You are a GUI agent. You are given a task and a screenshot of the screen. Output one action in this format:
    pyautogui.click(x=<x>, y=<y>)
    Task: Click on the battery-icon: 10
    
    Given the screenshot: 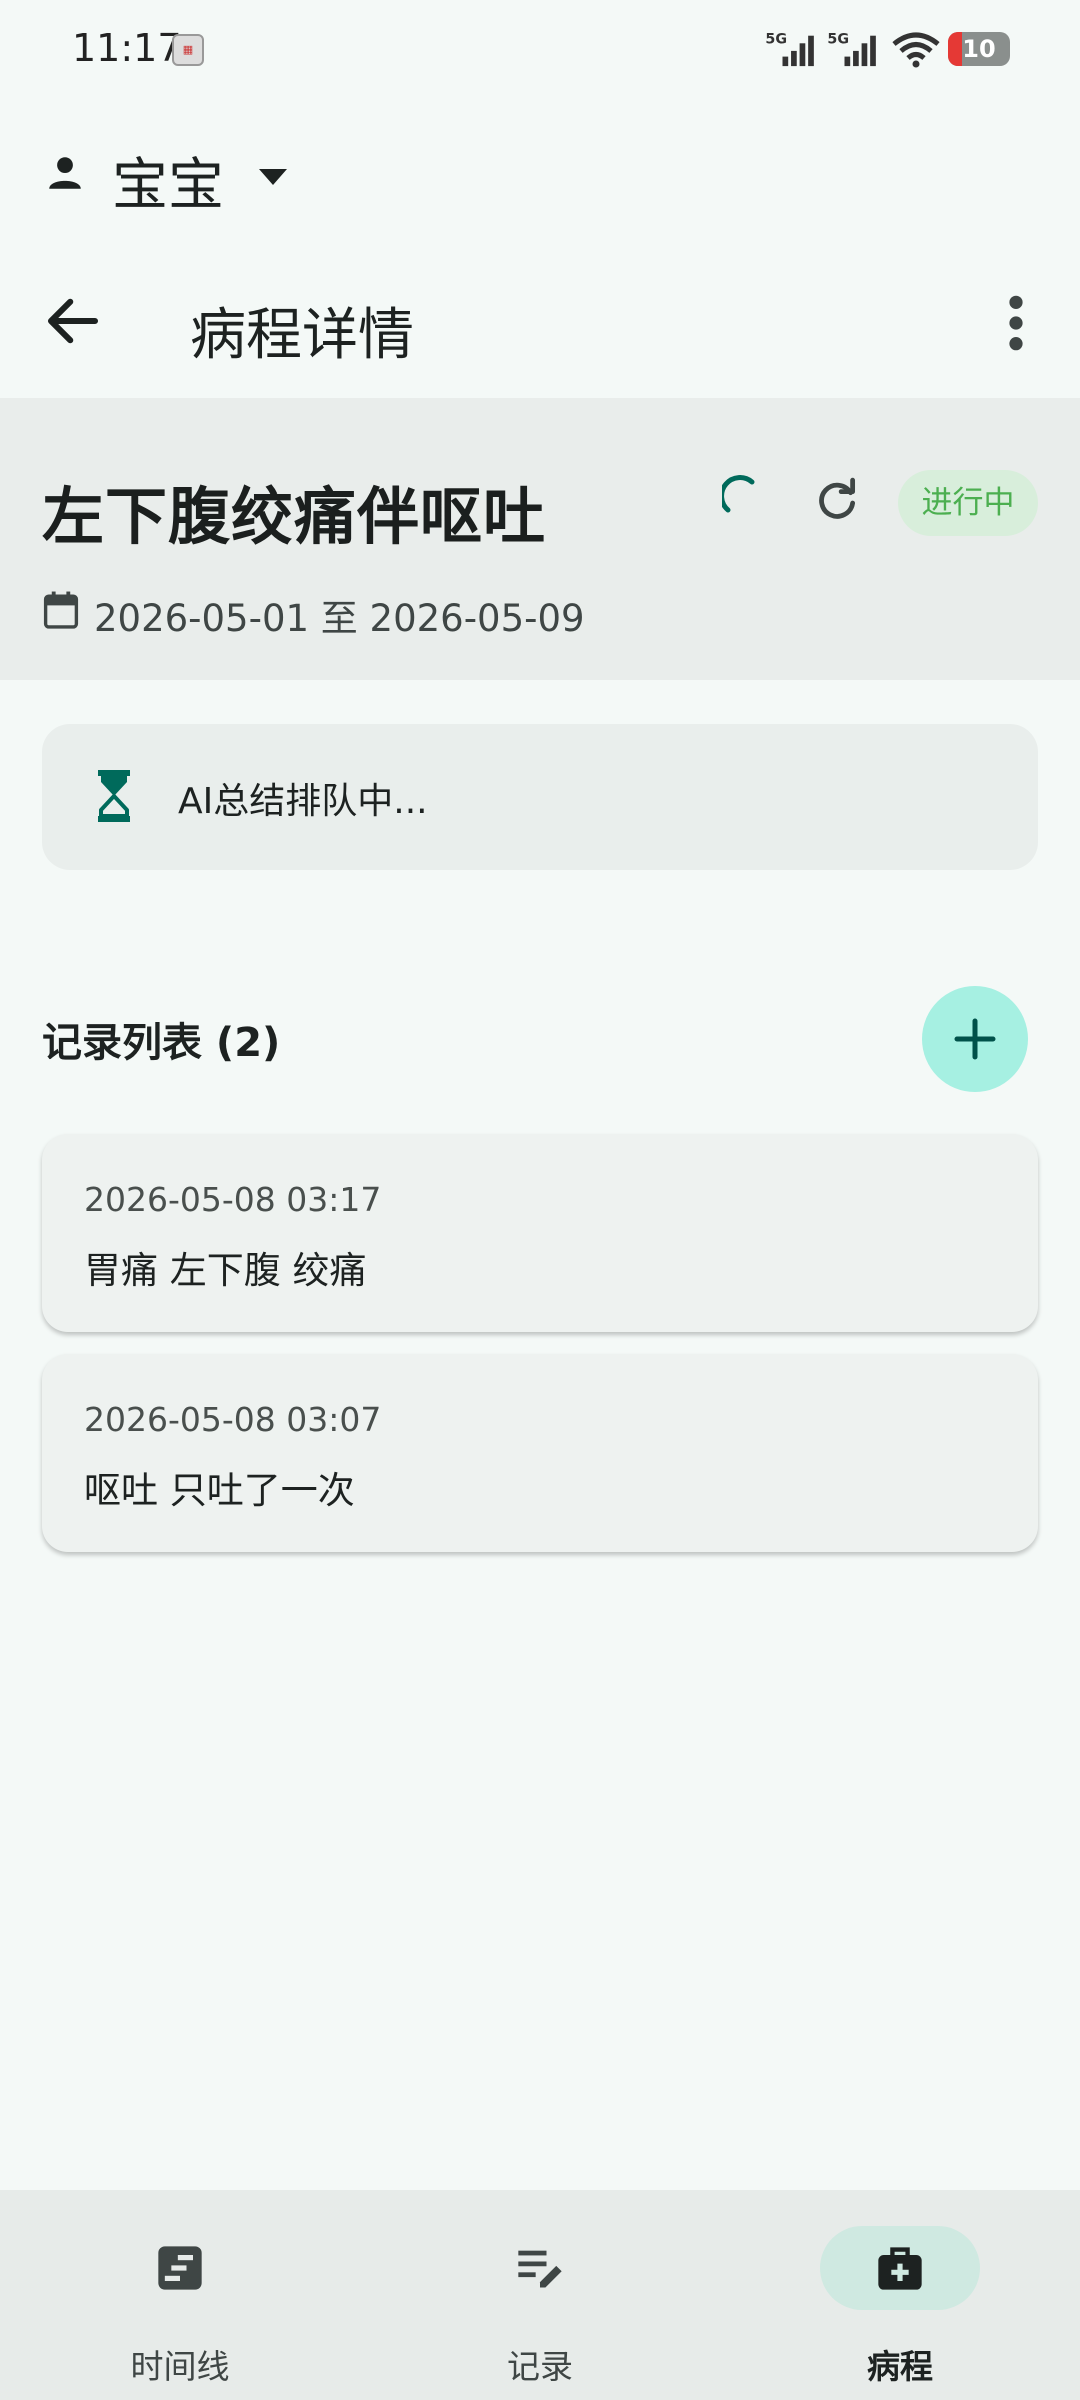 What is the action you would take?
    pyautogui.click(x=979, y=49)
    